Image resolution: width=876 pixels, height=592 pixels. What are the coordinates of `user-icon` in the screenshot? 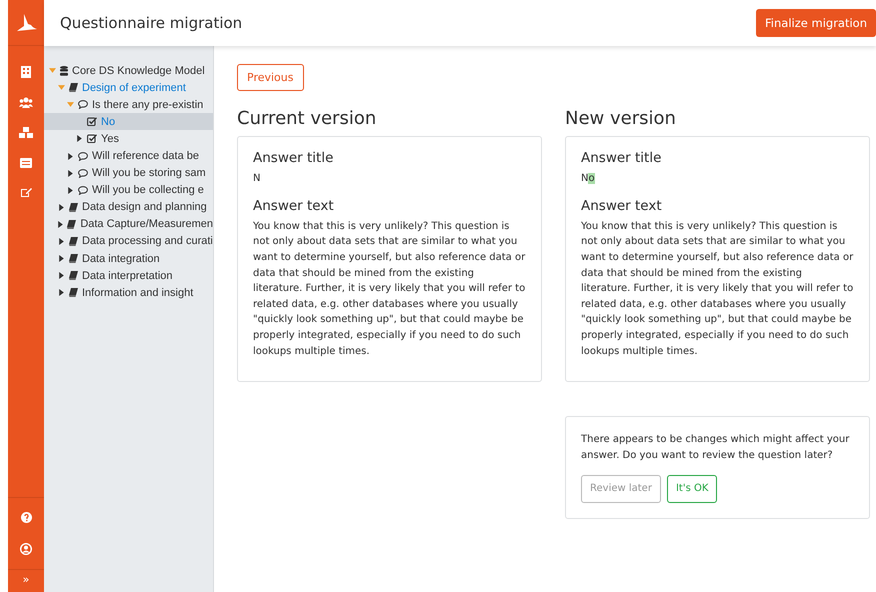 It's located at (26, 549).